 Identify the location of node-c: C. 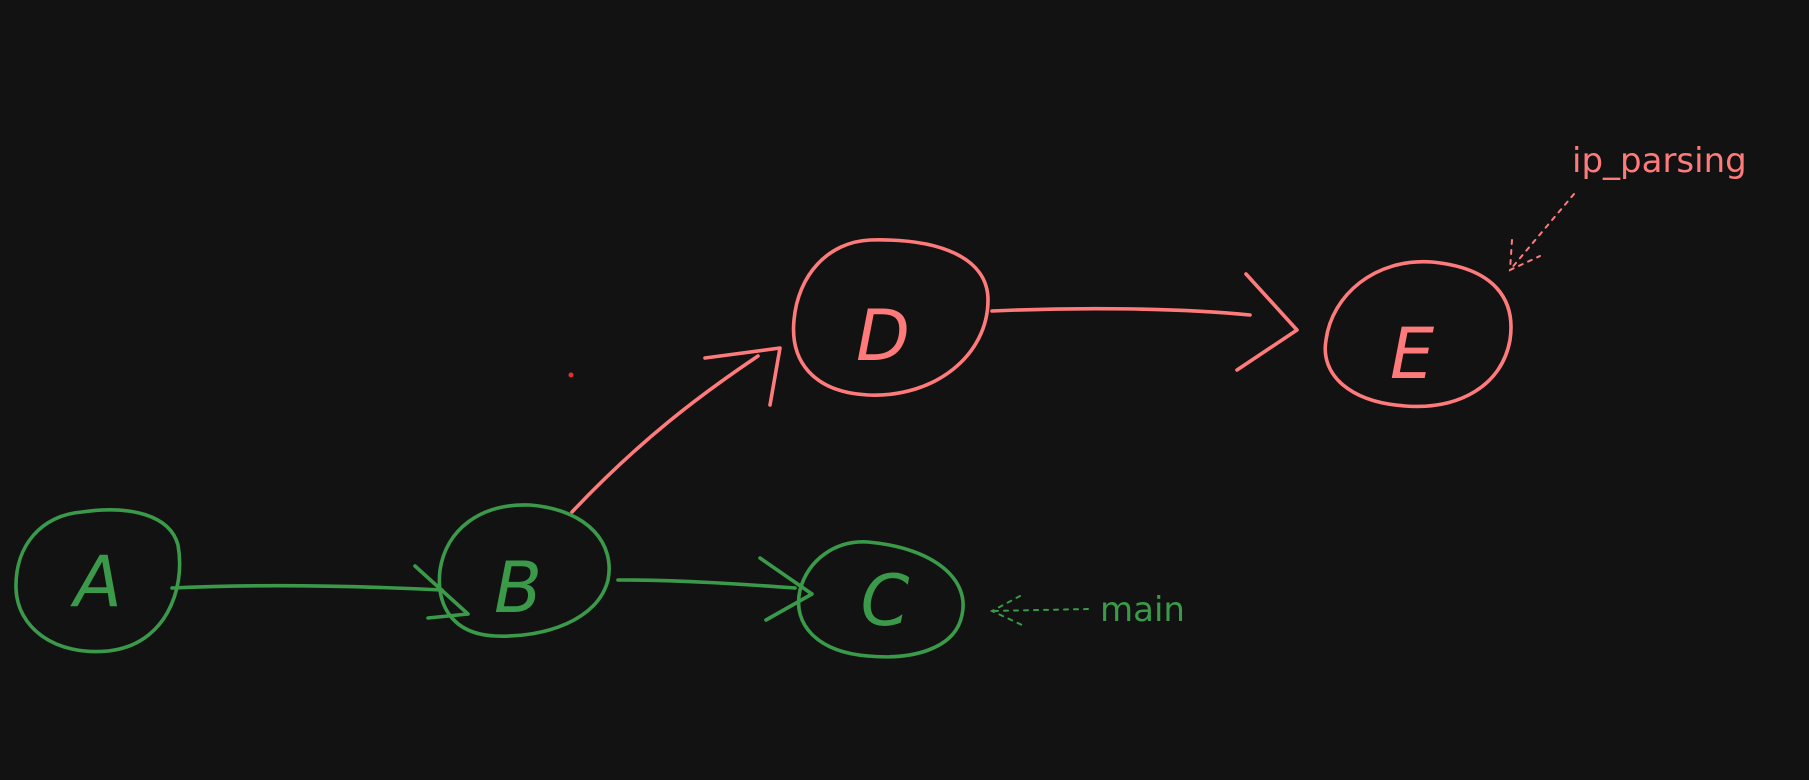
(880, 599).